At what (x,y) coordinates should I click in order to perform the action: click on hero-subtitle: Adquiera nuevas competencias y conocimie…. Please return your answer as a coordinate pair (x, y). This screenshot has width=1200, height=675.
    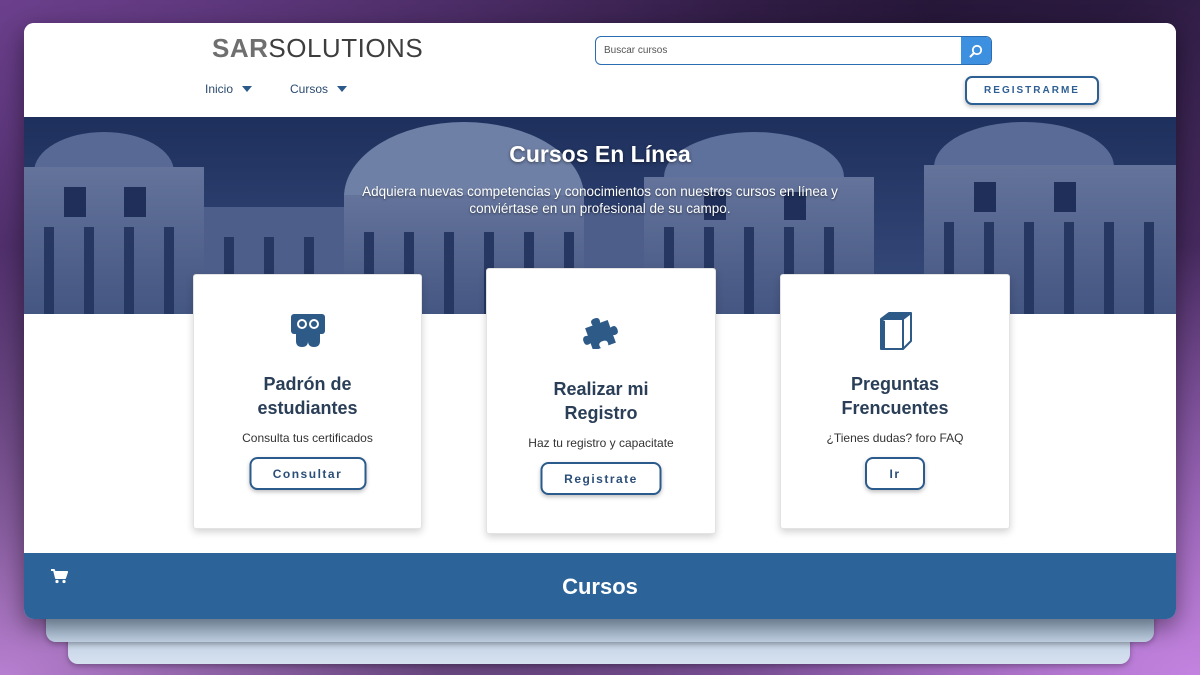
    Looking at the image, I should click on (600, 200).